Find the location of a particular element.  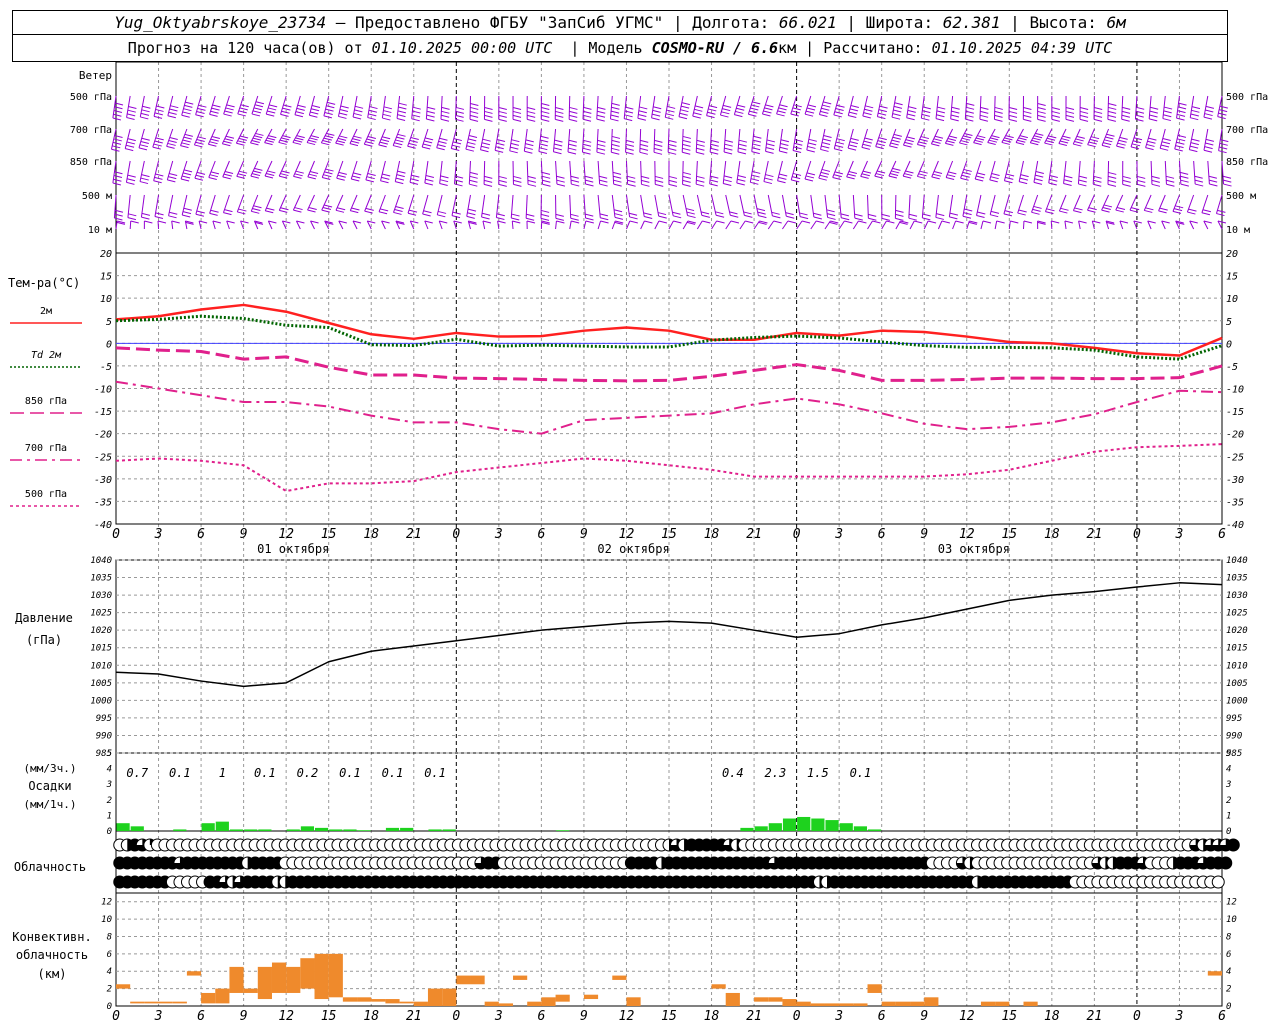

wind-level-label: 700 гПа is located at coordinates (91, 130).